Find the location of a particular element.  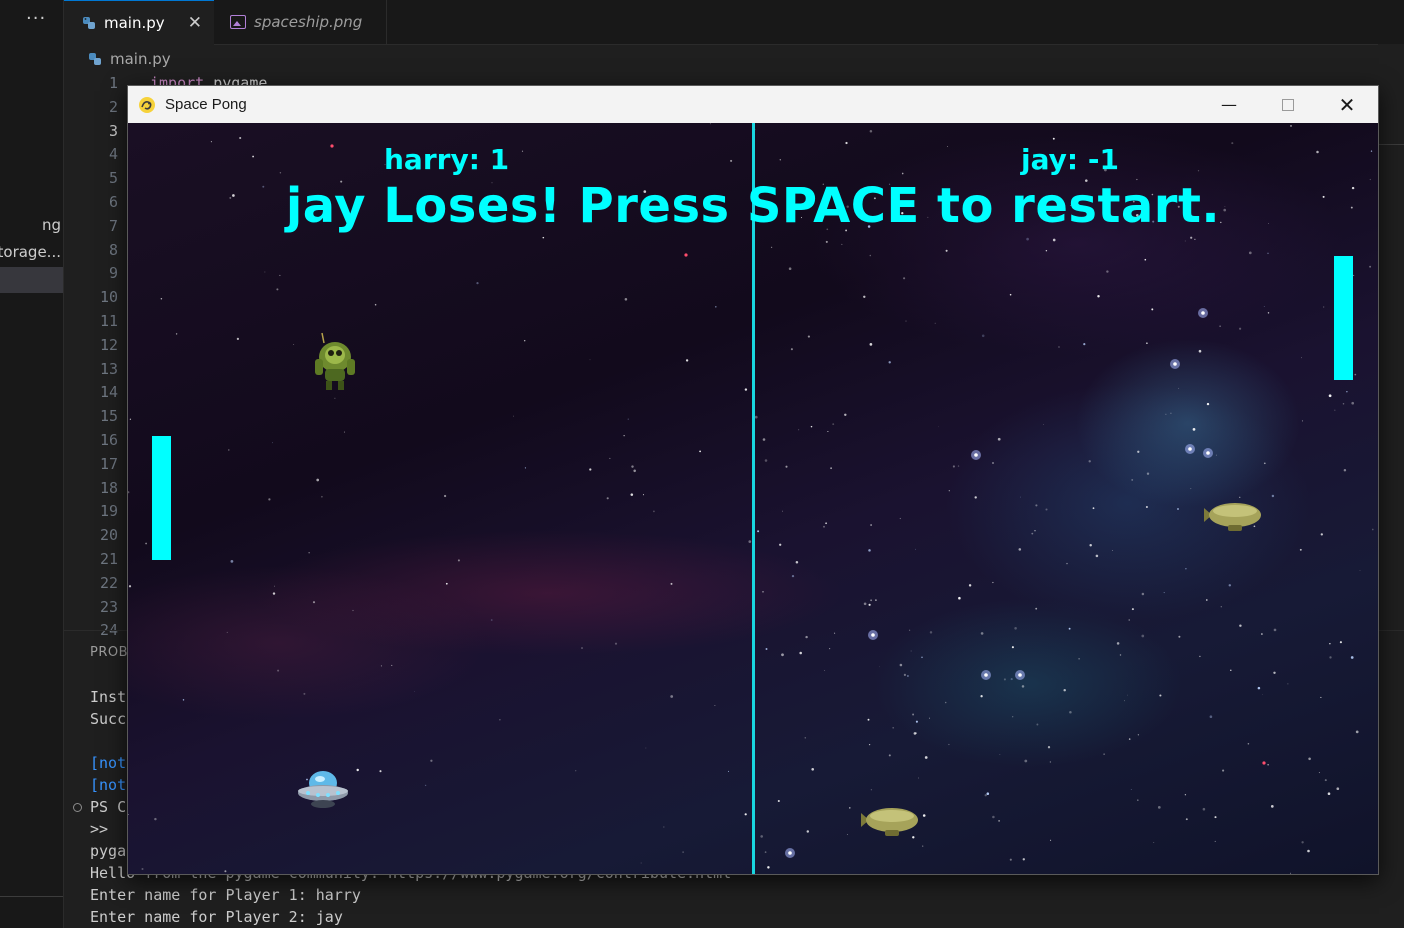

tab-label: main.py is located at coordinates (134, 23).